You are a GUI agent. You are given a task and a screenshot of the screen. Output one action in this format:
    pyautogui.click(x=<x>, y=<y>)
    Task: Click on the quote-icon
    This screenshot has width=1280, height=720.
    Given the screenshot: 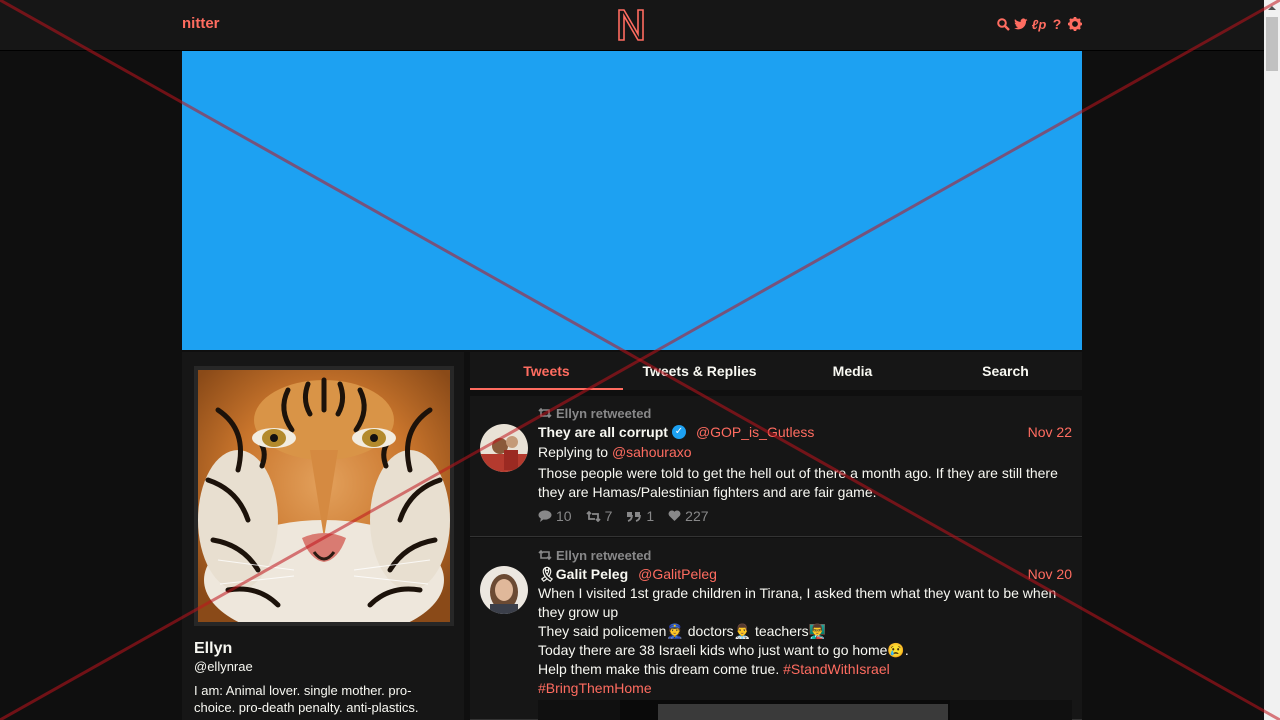 What is the action you would take?
    pyautogui.click(x=634, y=516)
    